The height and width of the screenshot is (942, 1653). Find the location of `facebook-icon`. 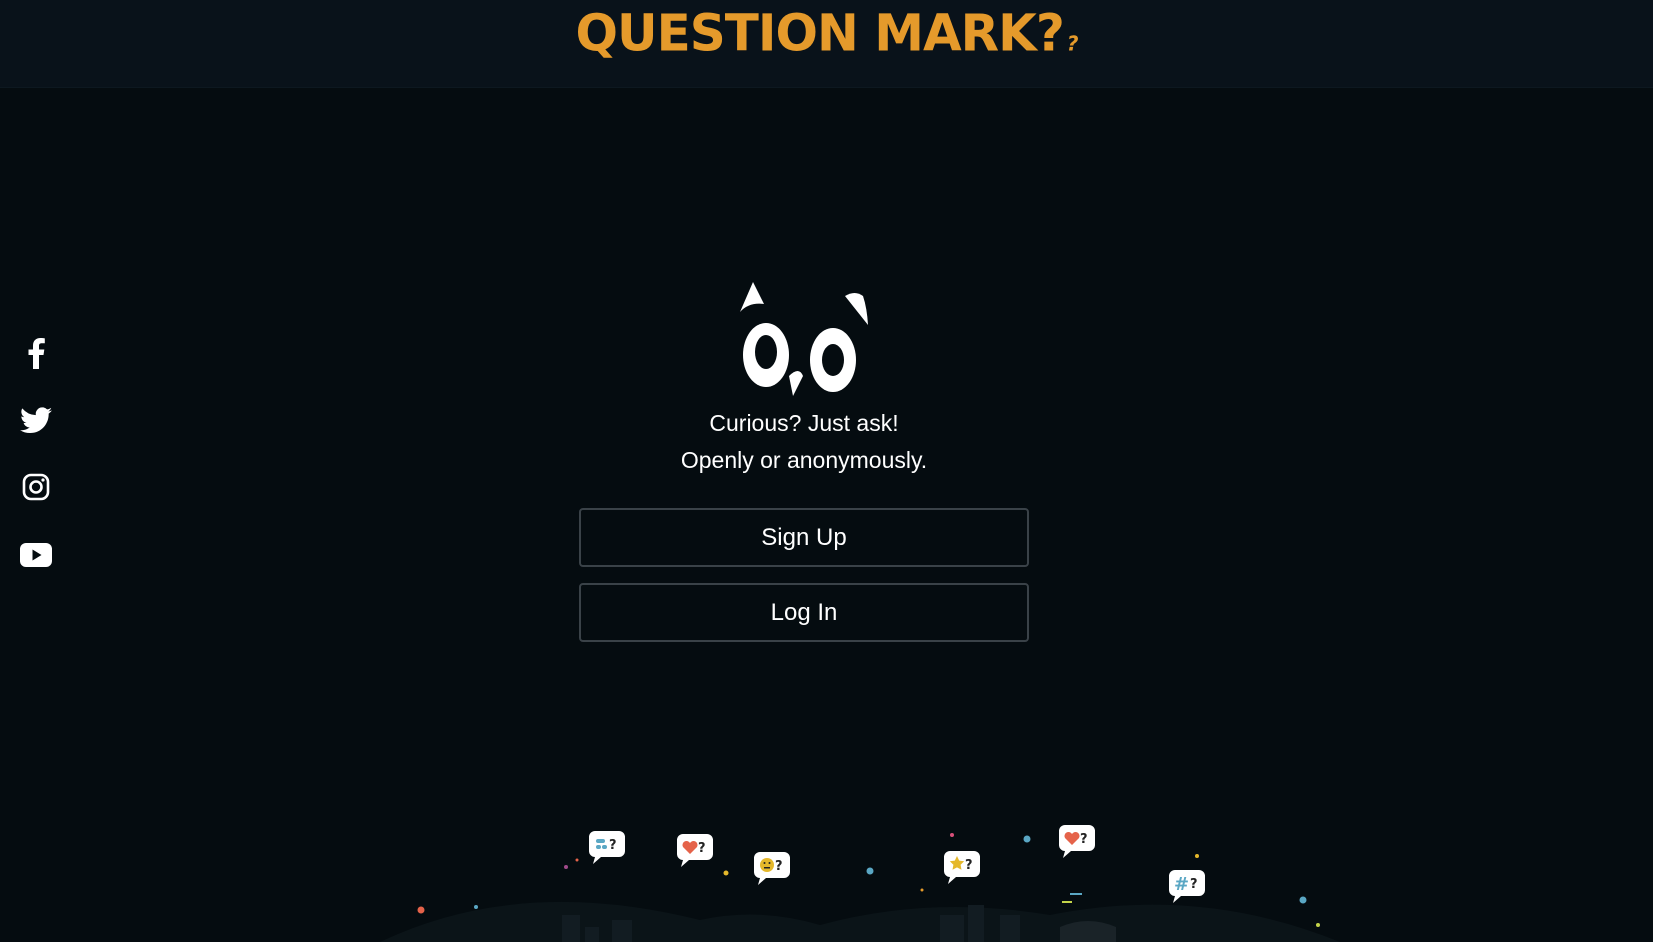

facebook-icon is located at coordinates (36, 353).